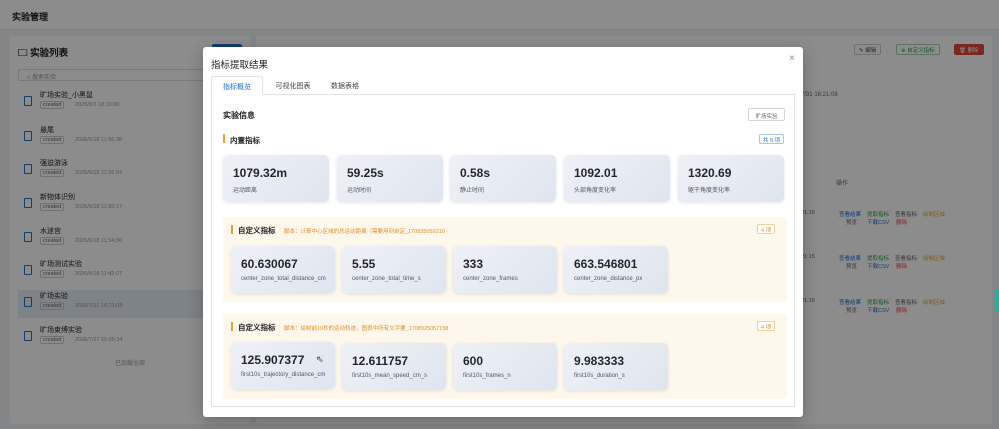 The height and width of the screenshot is (429, 999). I want to click on mouse-cursor-icon: ⇖, so click(320, 359).